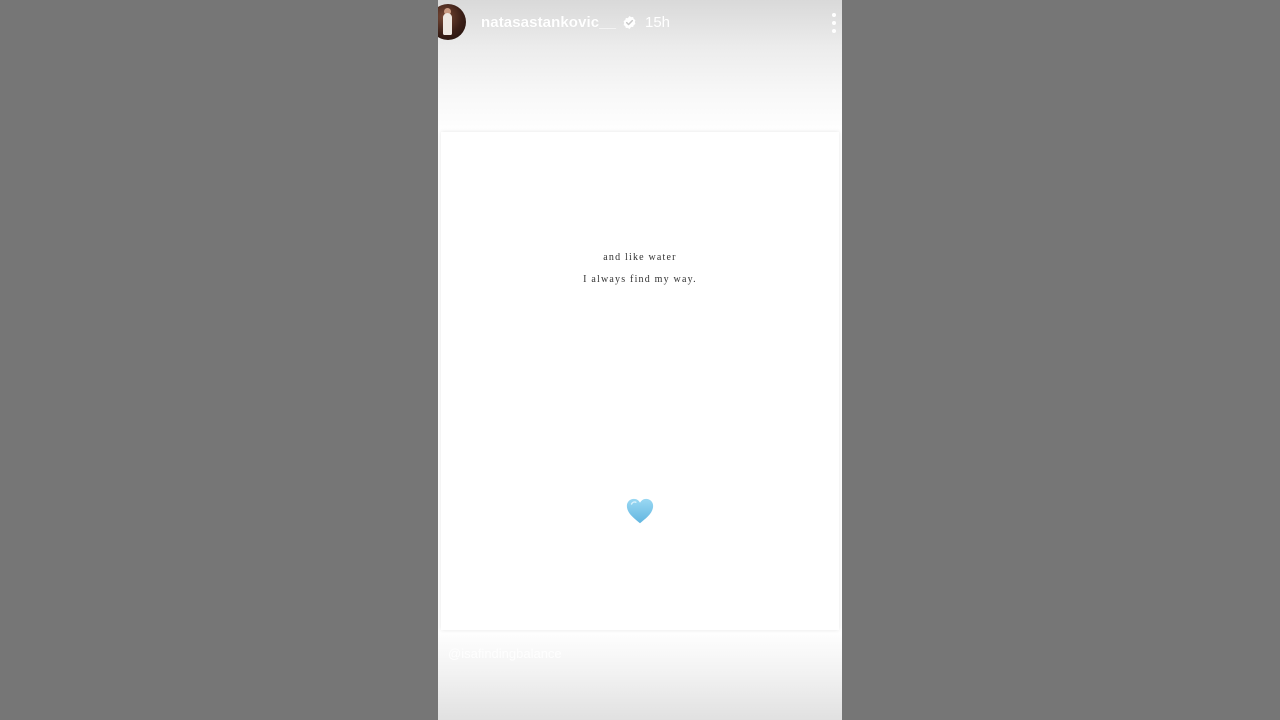 The image size is (1280, 720). I want to click on story-header: natasastankovic__ 15h, so click(640, 23).